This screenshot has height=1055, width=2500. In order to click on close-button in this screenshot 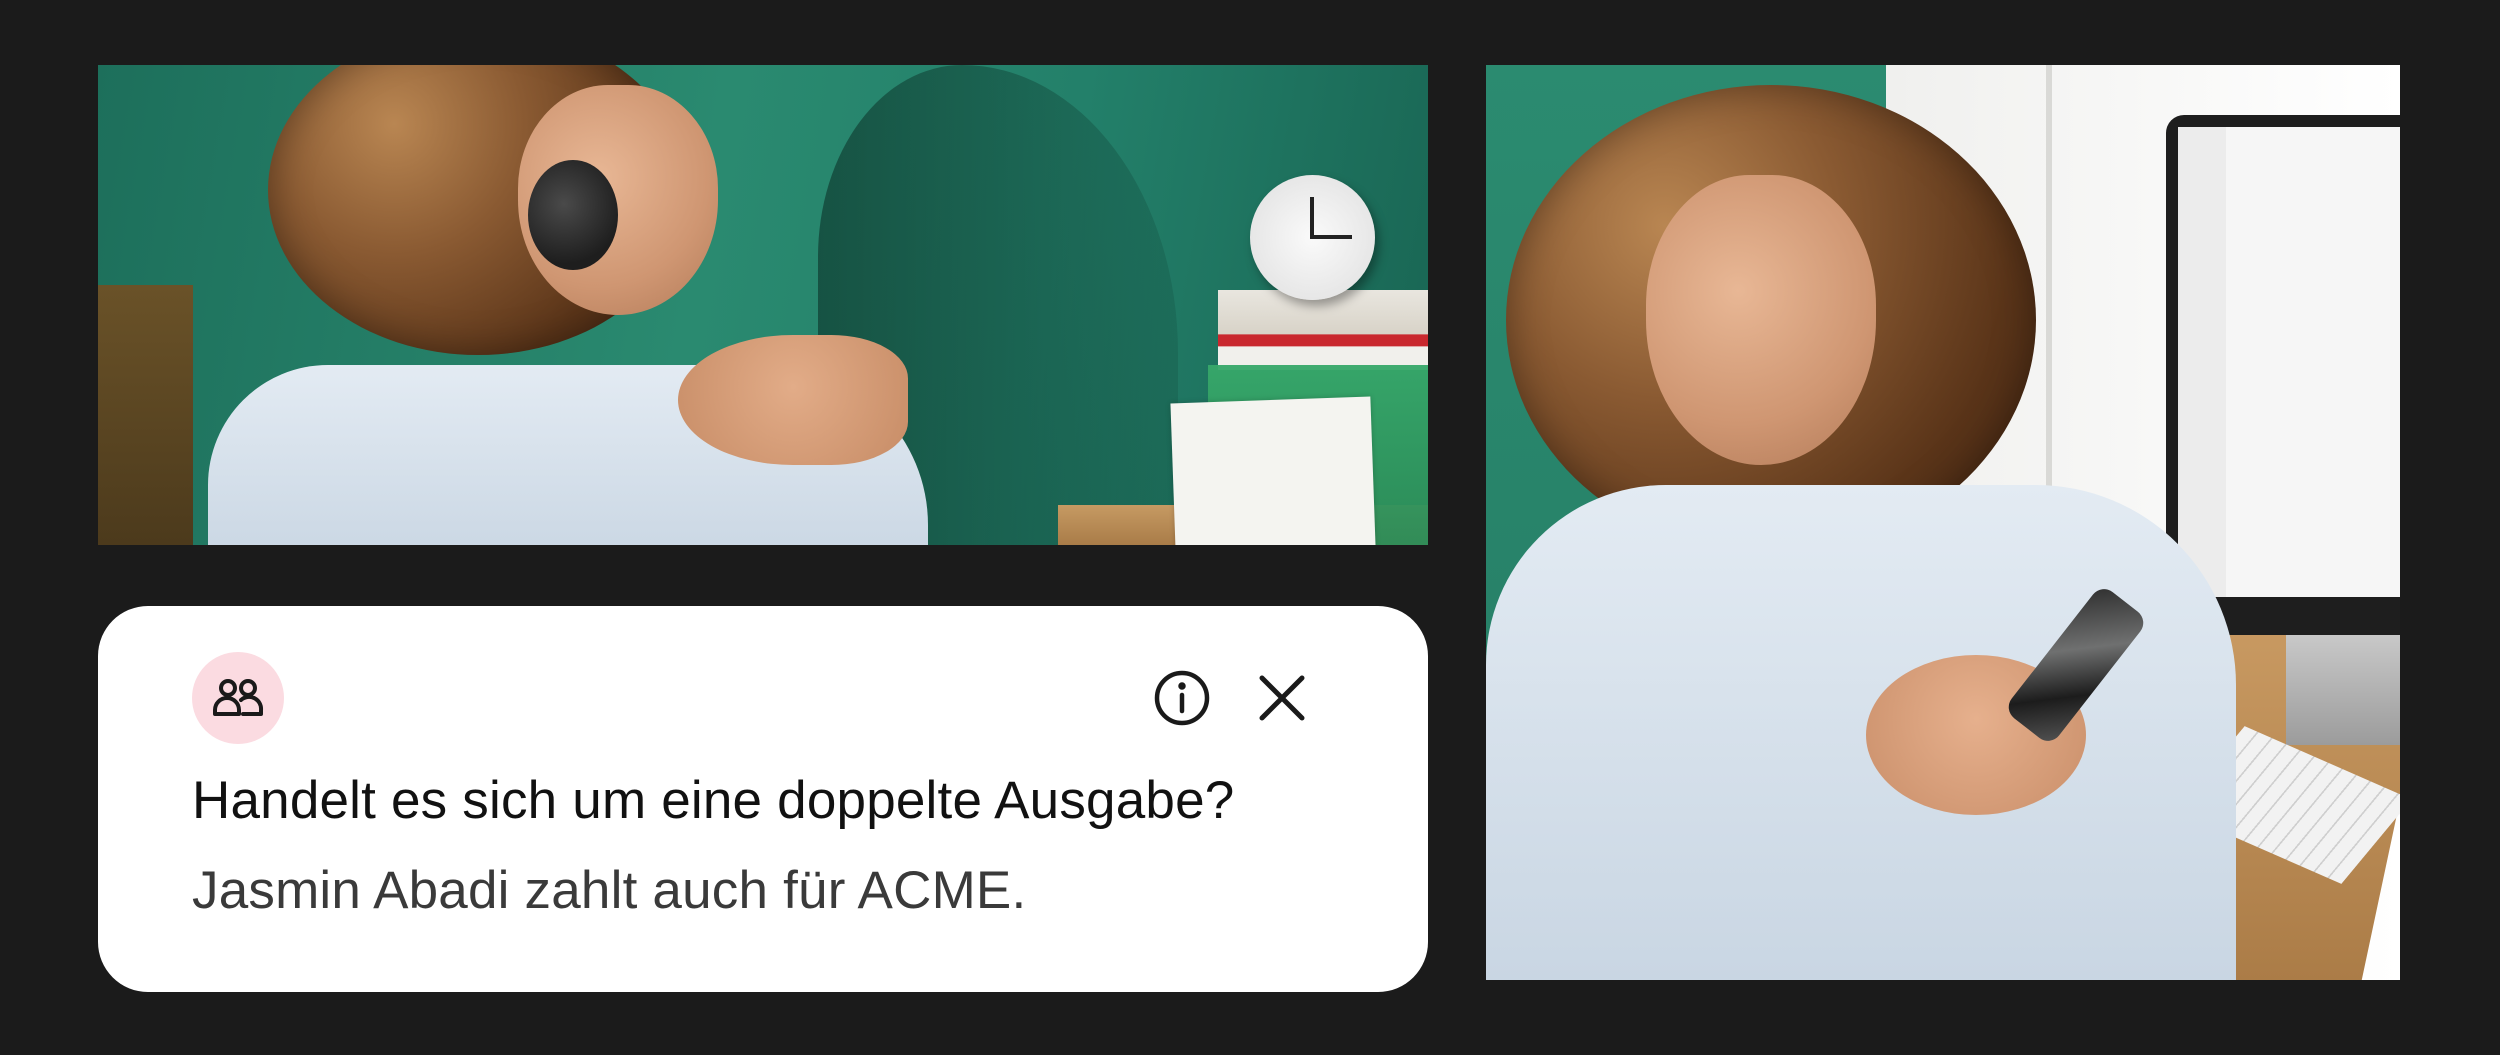, I will do `click(1282, 698)`.